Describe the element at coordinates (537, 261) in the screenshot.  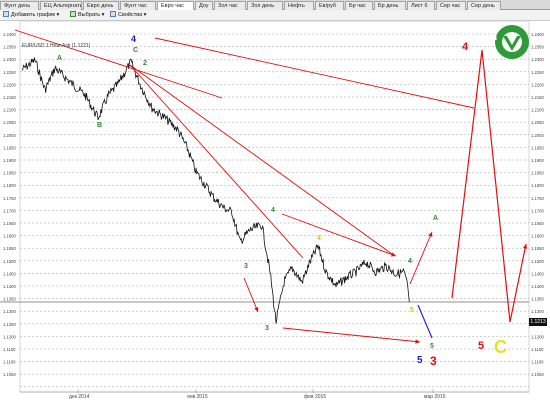
I see `y-tick-label-right: 1.1500` at that location.